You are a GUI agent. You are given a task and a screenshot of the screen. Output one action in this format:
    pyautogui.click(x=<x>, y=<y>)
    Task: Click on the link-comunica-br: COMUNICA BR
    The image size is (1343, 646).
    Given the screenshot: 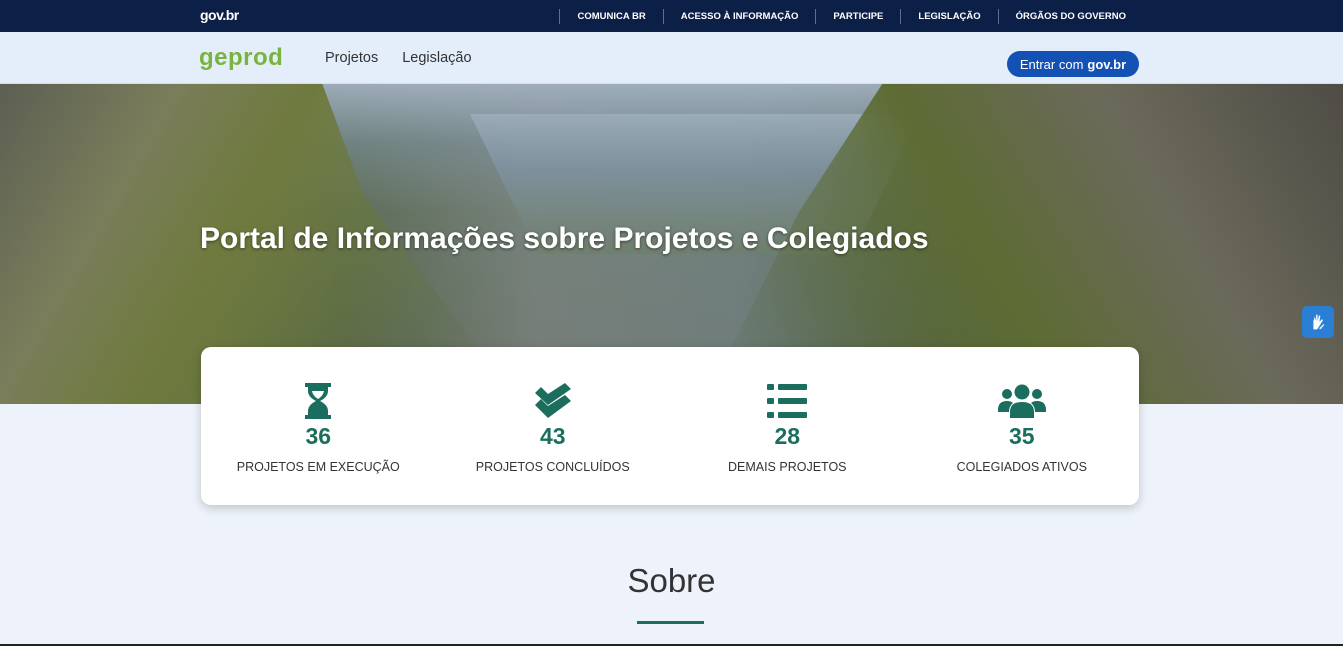 What is the action you would take?
    pyautogui.click(x=611, y=16)
    